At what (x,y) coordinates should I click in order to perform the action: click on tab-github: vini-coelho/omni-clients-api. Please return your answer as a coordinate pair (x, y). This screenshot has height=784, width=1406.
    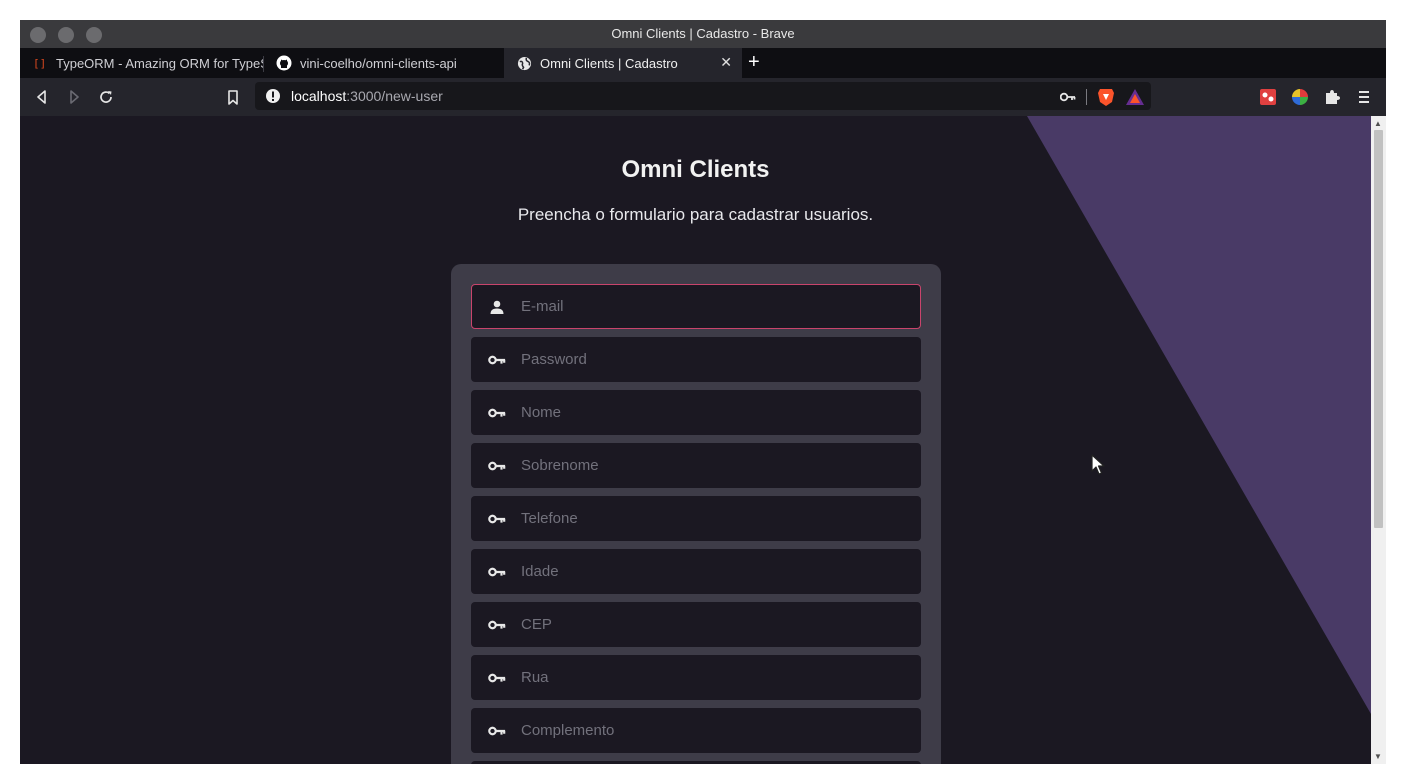
    Looking at the image, I should click on (384, 63).